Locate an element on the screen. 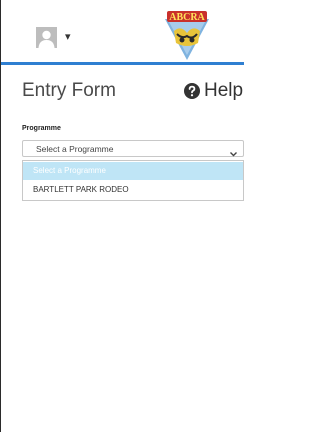 The height and width of the screenshot is (432, 320). question-circle-icon is located at coordinates (192, 91).